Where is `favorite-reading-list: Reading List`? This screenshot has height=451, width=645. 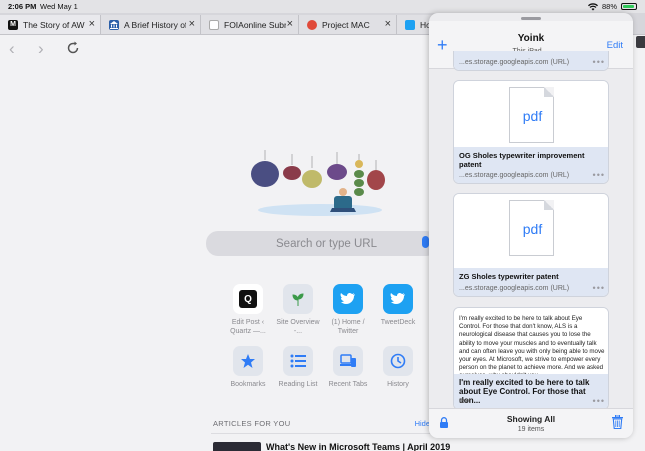
favorite-reading-list: Reading List is located at coordinates (298, 367).